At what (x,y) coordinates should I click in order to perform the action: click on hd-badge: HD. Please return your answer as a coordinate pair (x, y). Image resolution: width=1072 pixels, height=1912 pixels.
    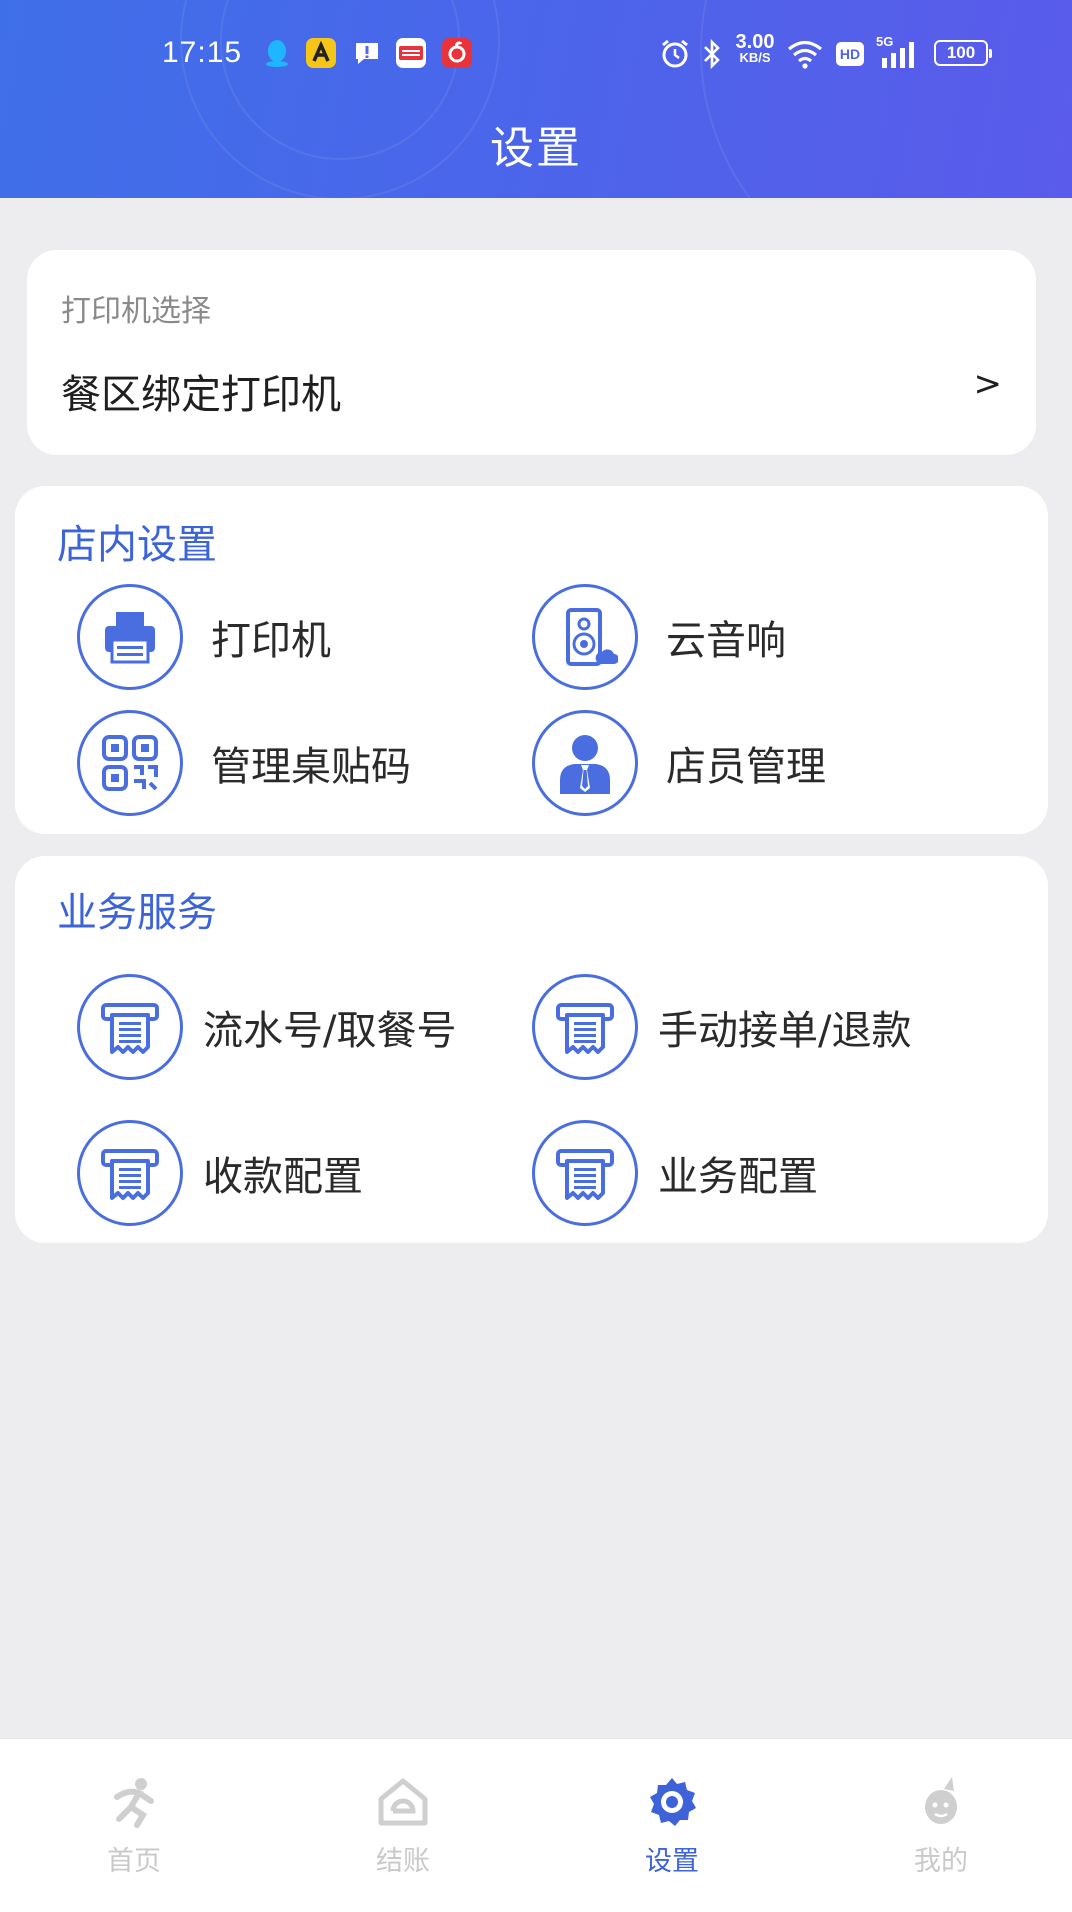
    Looking at the image, I should click on (850, 54).